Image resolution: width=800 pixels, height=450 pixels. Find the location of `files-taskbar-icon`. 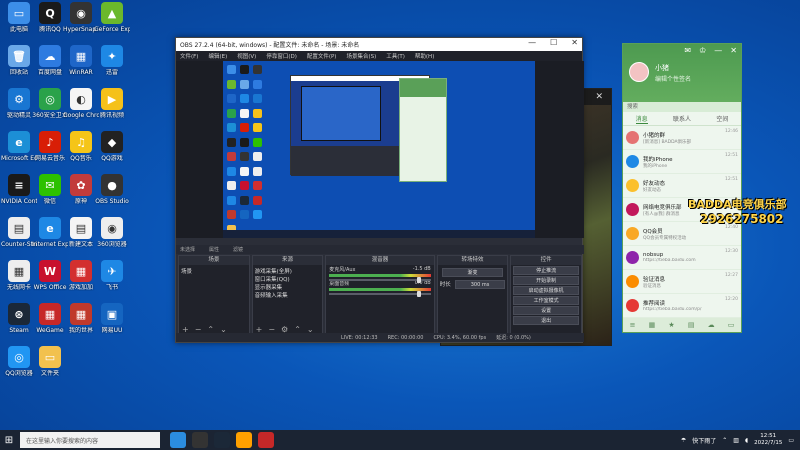

files-taskbar-icon is located at coordinates (244, 440).